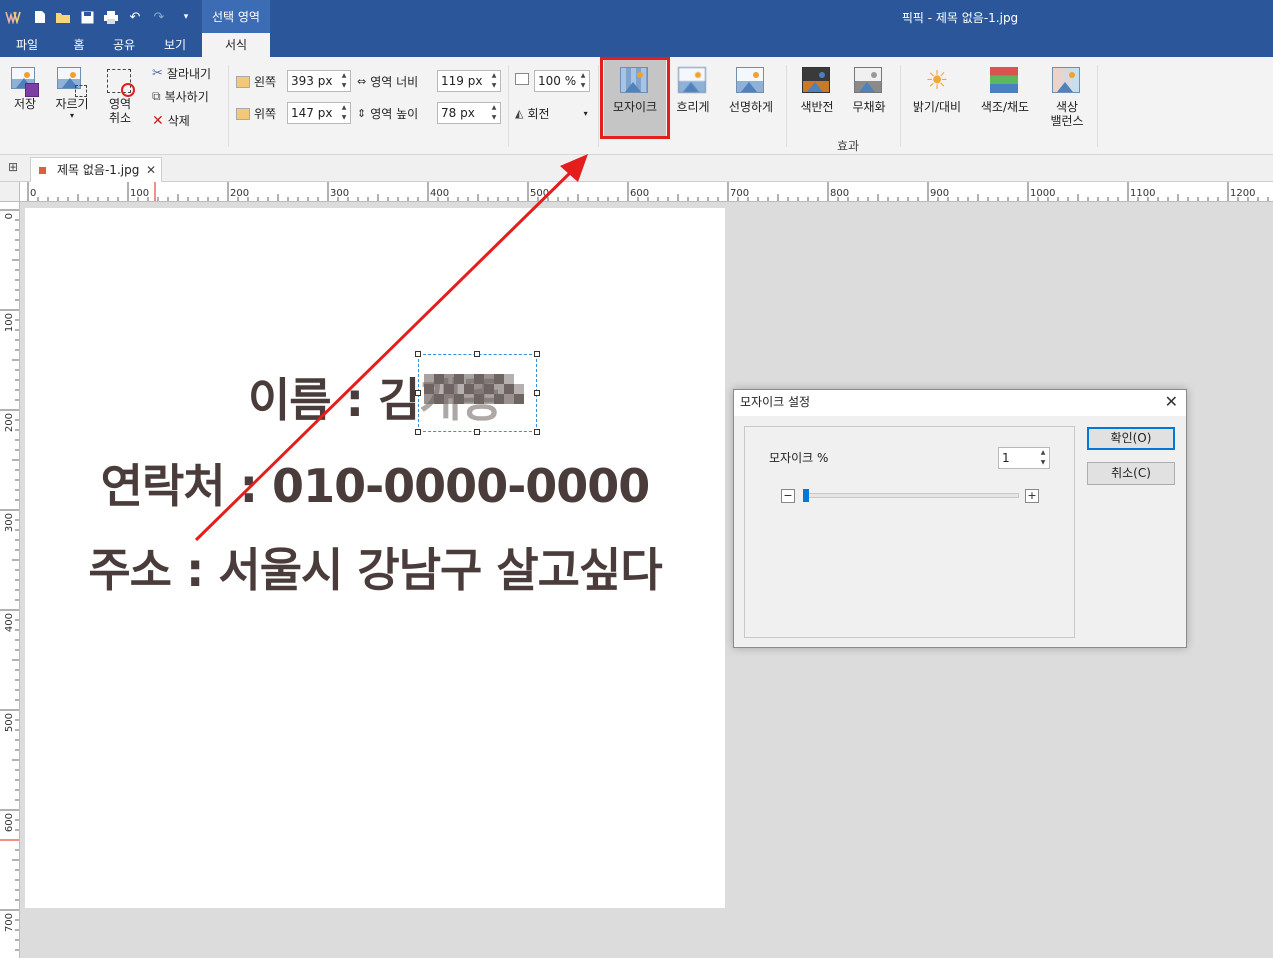 This screenshot has height=958, width=1273. What do you see at coordinates (911, 495) in the screenshot?
I see `mosaic-slider-track` at bounding box center [911, 495].